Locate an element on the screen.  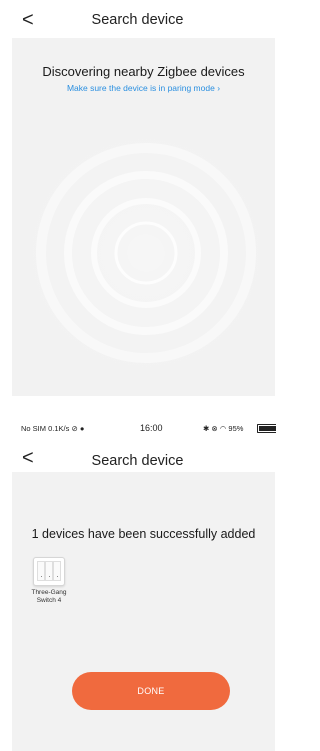
wifi-icon: ◠ is located at coordinates (223, 428).